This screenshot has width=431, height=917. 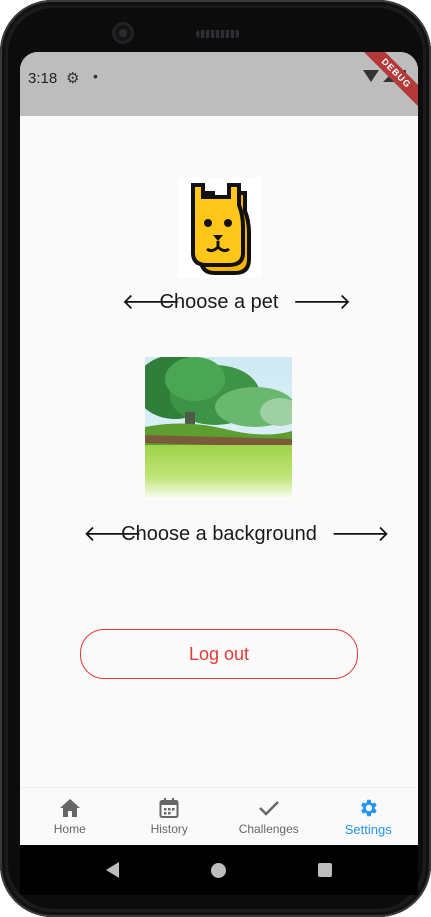 I want to click on back-icon, so click(x=112, y=870).